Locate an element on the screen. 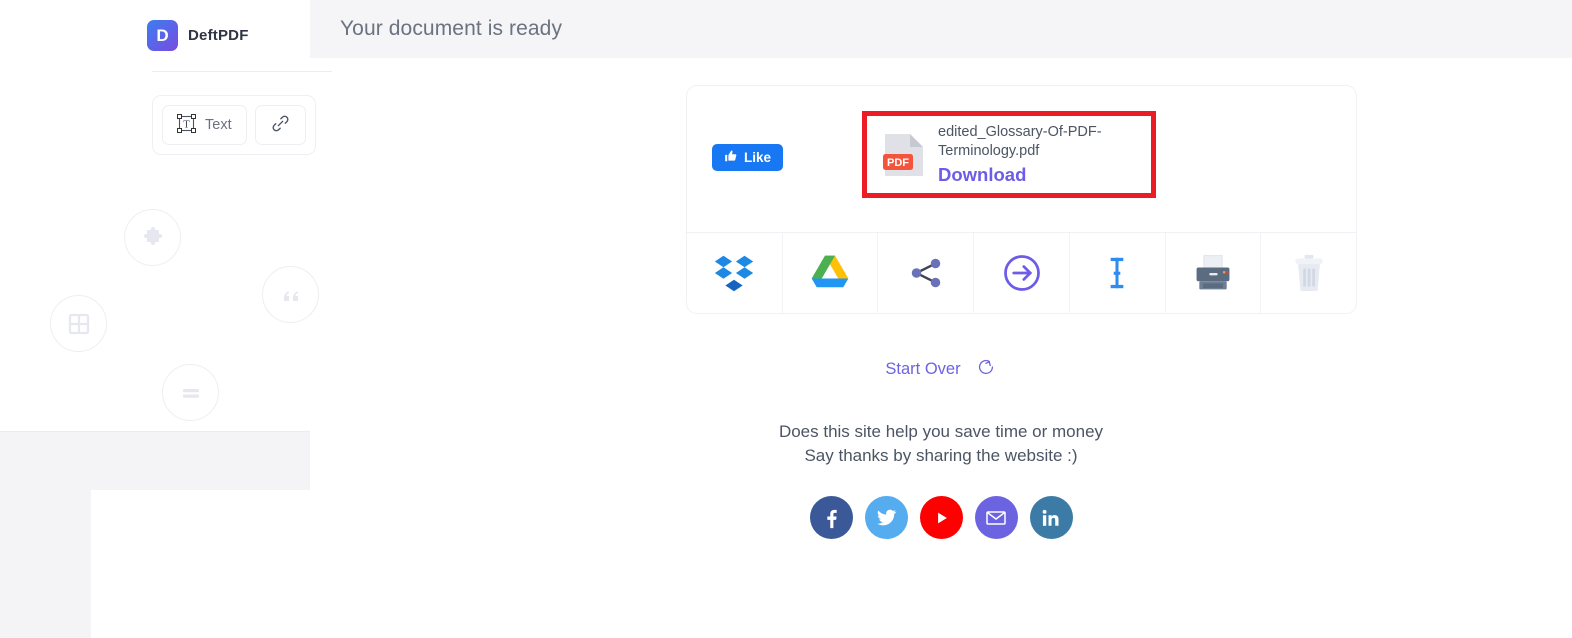  brand-name: DeftPDF is located at coordinates (218, 35).